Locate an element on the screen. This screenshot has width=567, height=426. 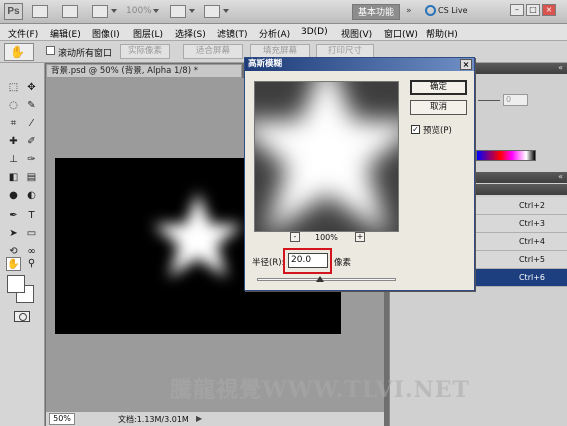
channel-shortcut: Ctrl+4 is located at coordinates (531, 241).